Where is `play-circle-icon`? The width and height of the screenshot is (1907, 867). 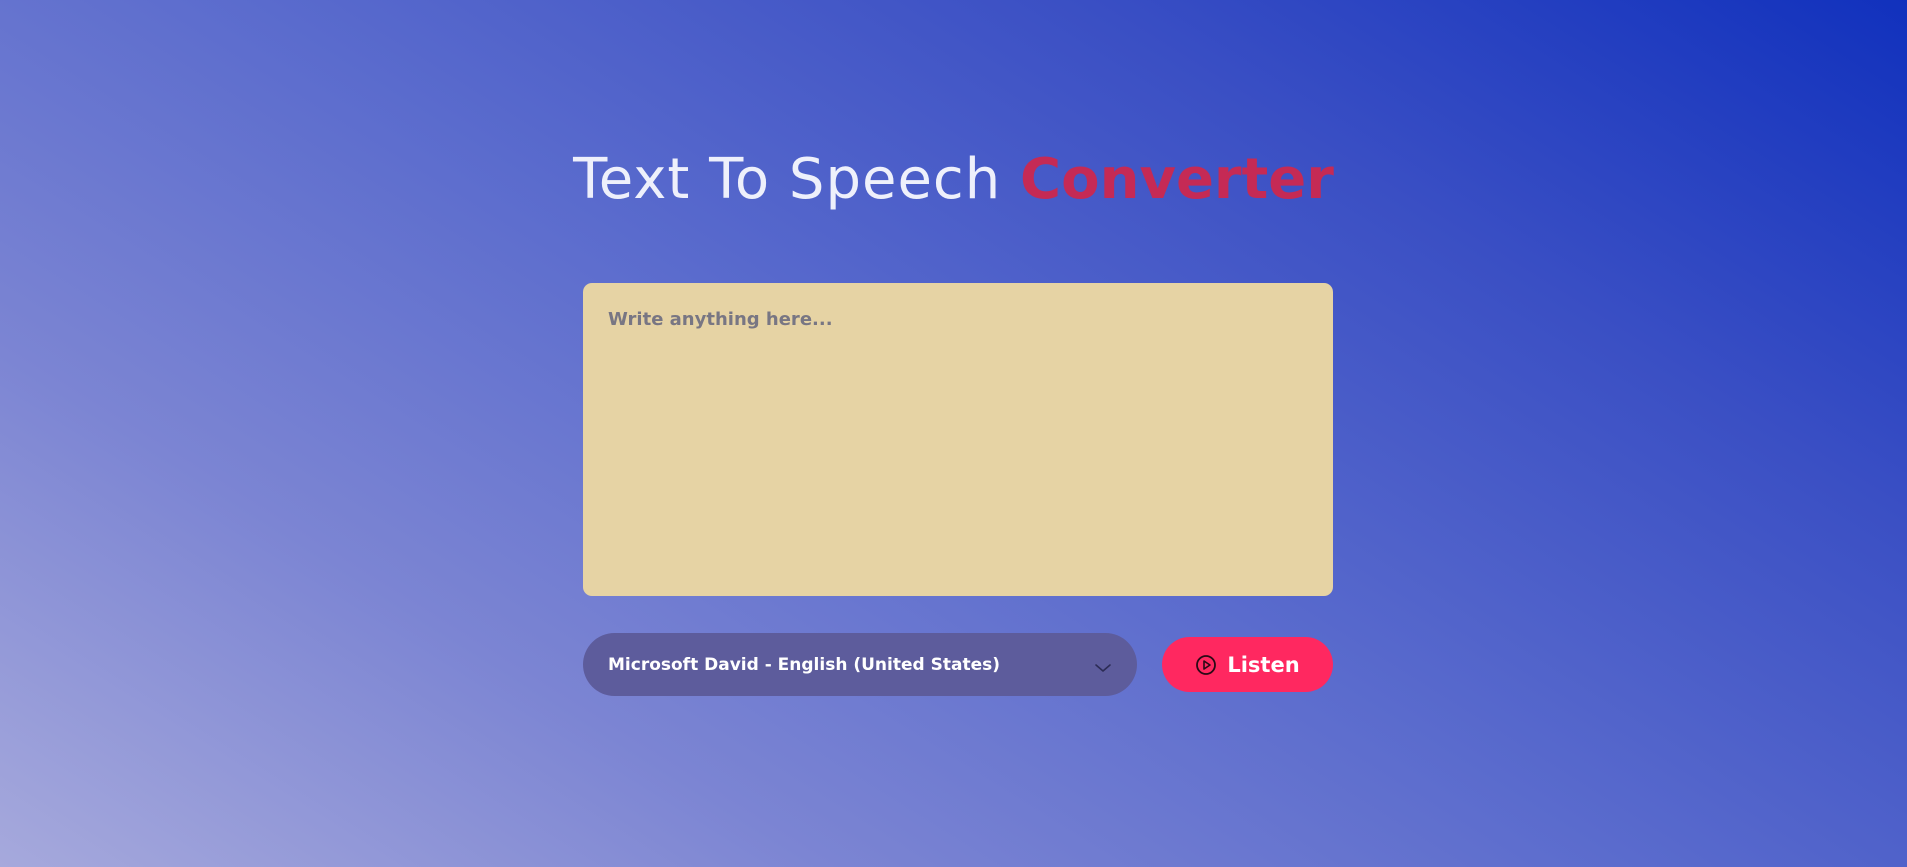 play-circle-icon is located at coordinates (1206, 665).